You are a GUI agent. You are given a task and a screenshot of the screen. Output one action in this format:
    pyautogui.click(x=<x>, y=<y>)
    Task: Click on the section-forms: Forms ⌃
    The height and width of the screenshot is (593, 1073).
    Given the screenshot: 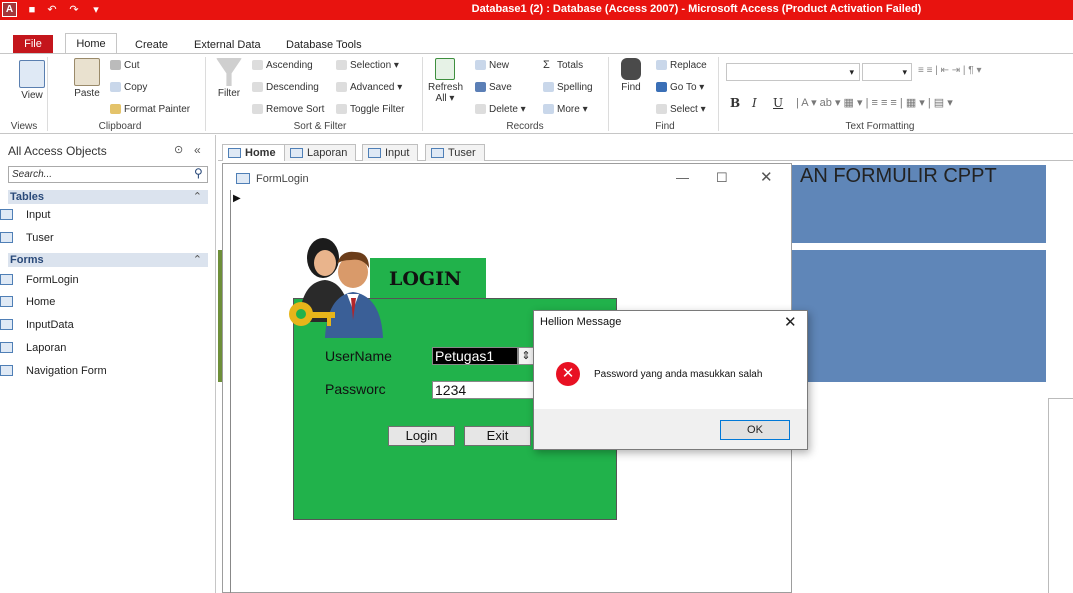 What is the action you would take?
    pyautogui.click(x=108, y=260)
    